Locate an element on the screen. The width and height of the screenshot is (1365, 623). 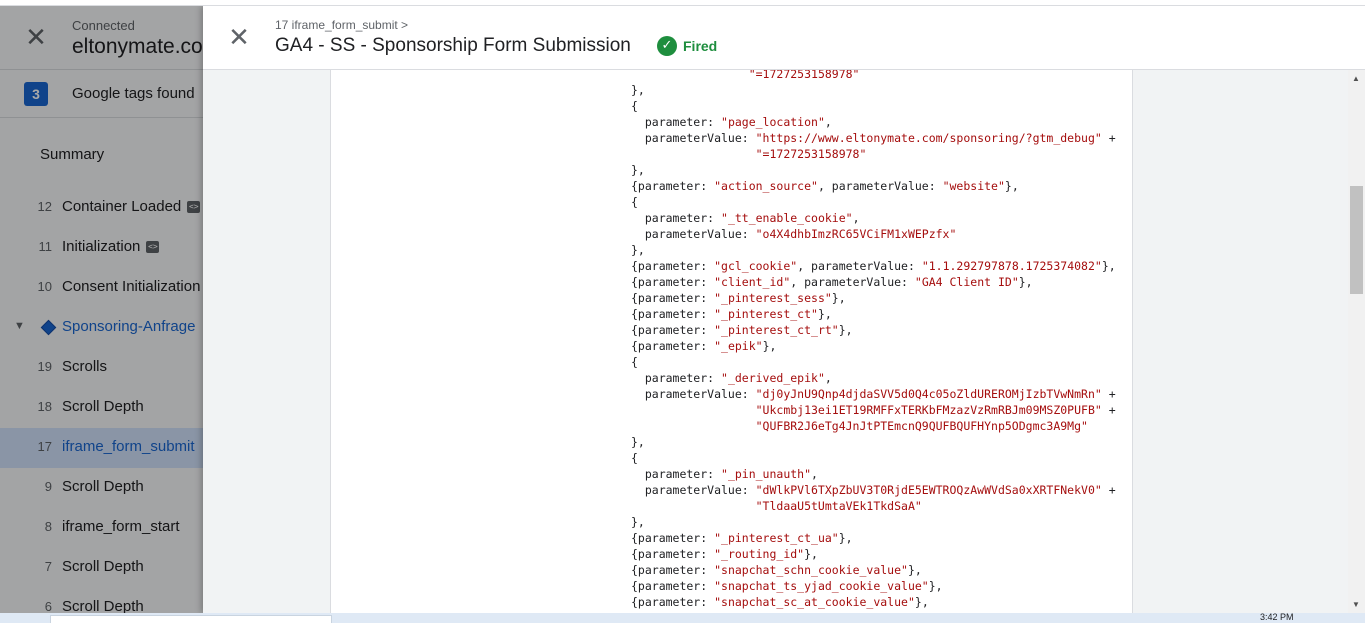
code-line: {parameter: "_epik"}, is located at coordinates (704, 346).